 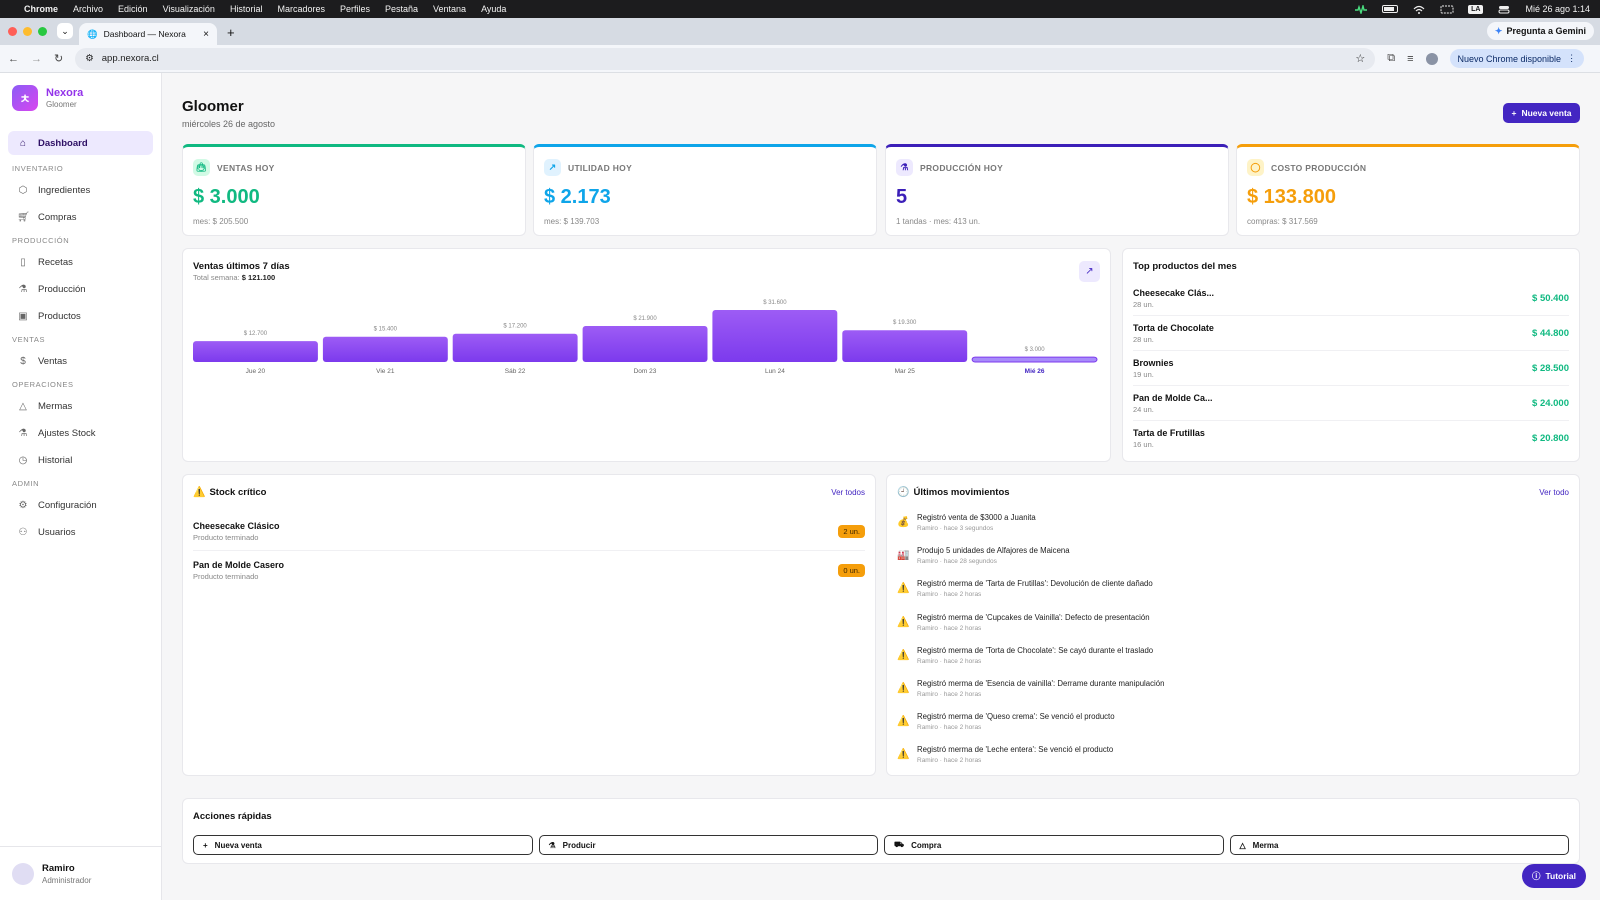 What do you see at coordinates (1419, 9) in the screenshot?
I see `wifi-icon` at bounding box center [1419, 9].